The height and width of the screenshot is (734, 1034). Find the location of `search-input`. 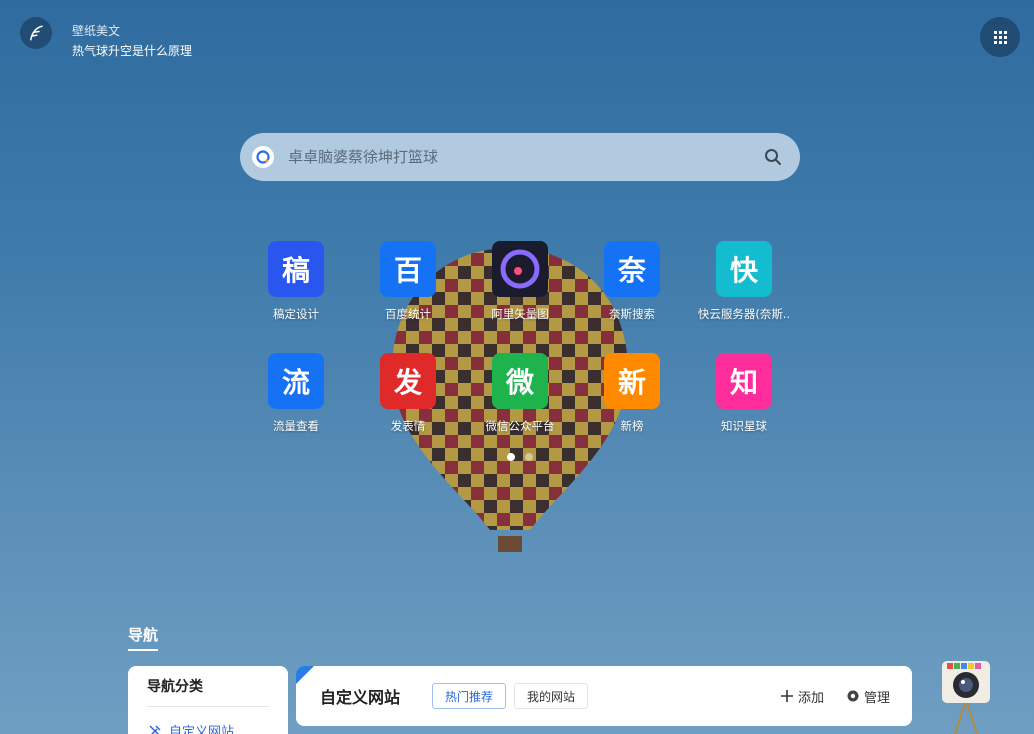

search-input is located at coordinates (525, 157).